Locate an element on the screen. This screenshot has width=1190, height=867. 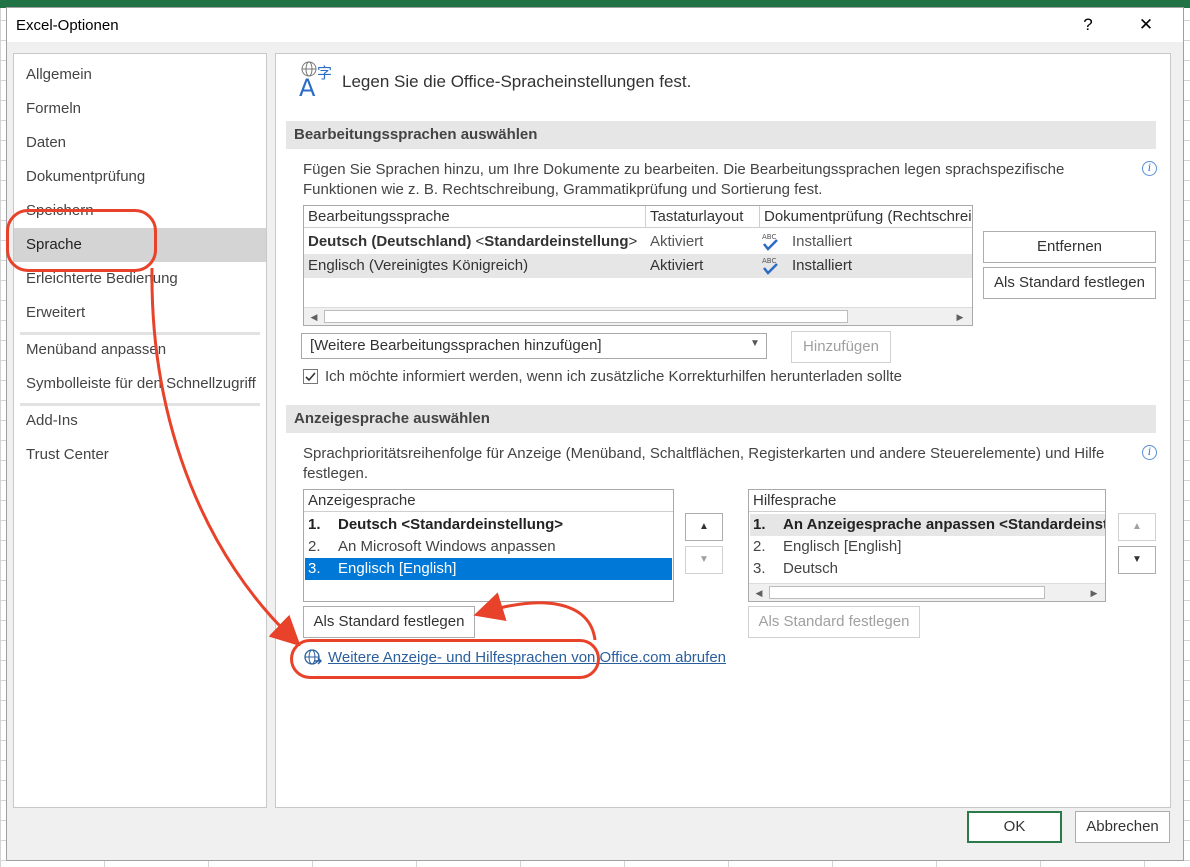
annotation-arrow-to-link is located at coordinates (225, 457).